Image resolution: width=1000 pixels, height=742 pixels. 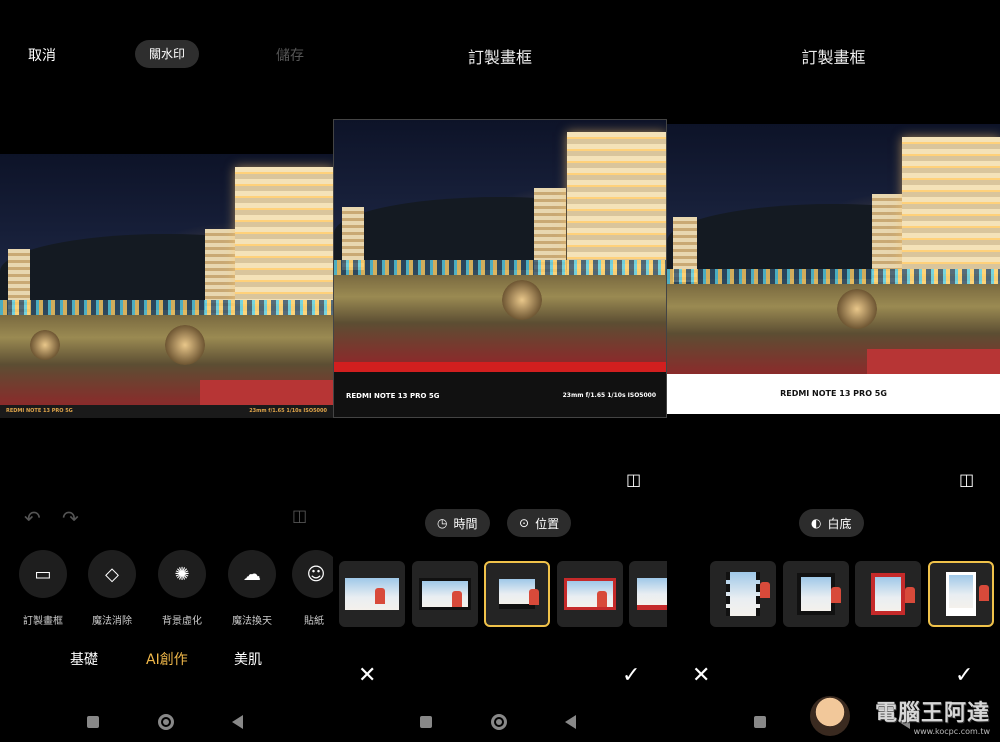 What do you see at coordinates (252, 574) in the screenshot?
I see `cloud-icon: ☁` at bounding box center [252, 574].